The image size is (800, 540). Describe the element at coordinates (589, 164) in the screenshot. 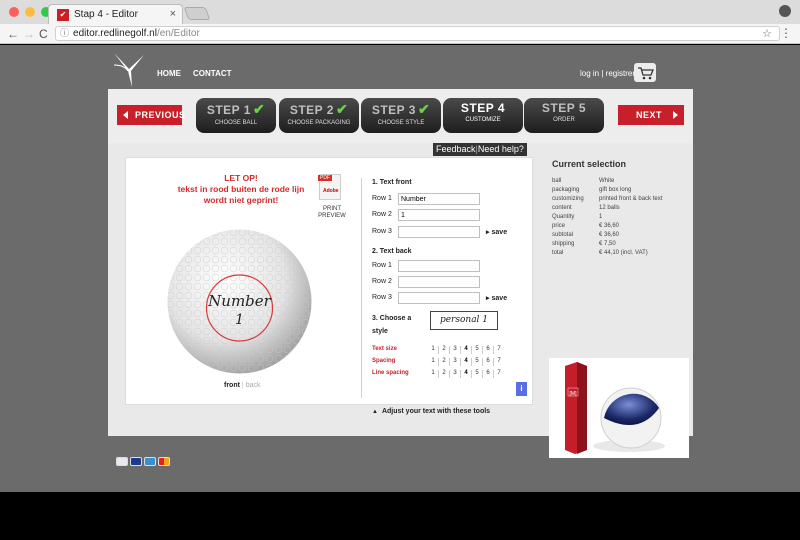

I see `selection-title: Current selection` at that location.